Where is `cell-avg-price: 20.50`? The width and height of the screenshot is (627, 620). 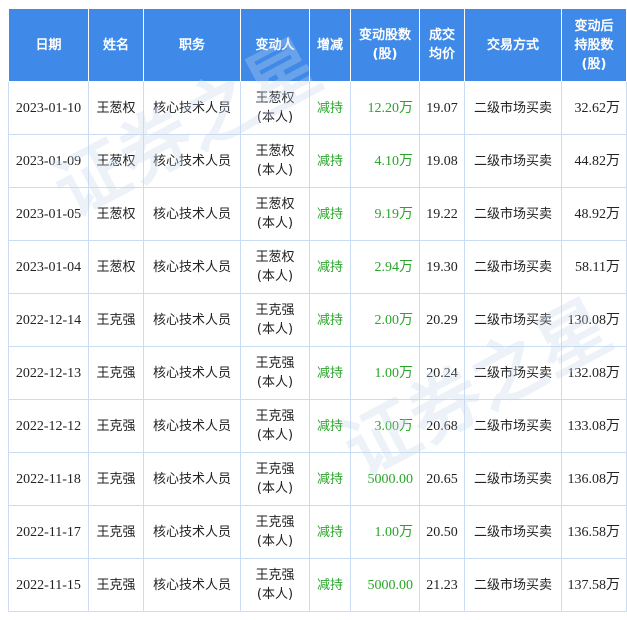
cell-avg-price: 20.50 is located at coordinates (442, 532).